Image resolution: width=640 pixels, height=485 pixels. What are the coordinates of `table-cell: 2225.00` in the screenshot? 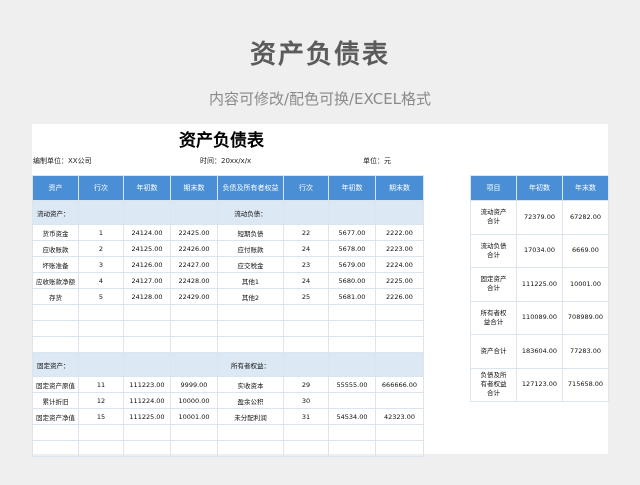 It's located at (399, 280).